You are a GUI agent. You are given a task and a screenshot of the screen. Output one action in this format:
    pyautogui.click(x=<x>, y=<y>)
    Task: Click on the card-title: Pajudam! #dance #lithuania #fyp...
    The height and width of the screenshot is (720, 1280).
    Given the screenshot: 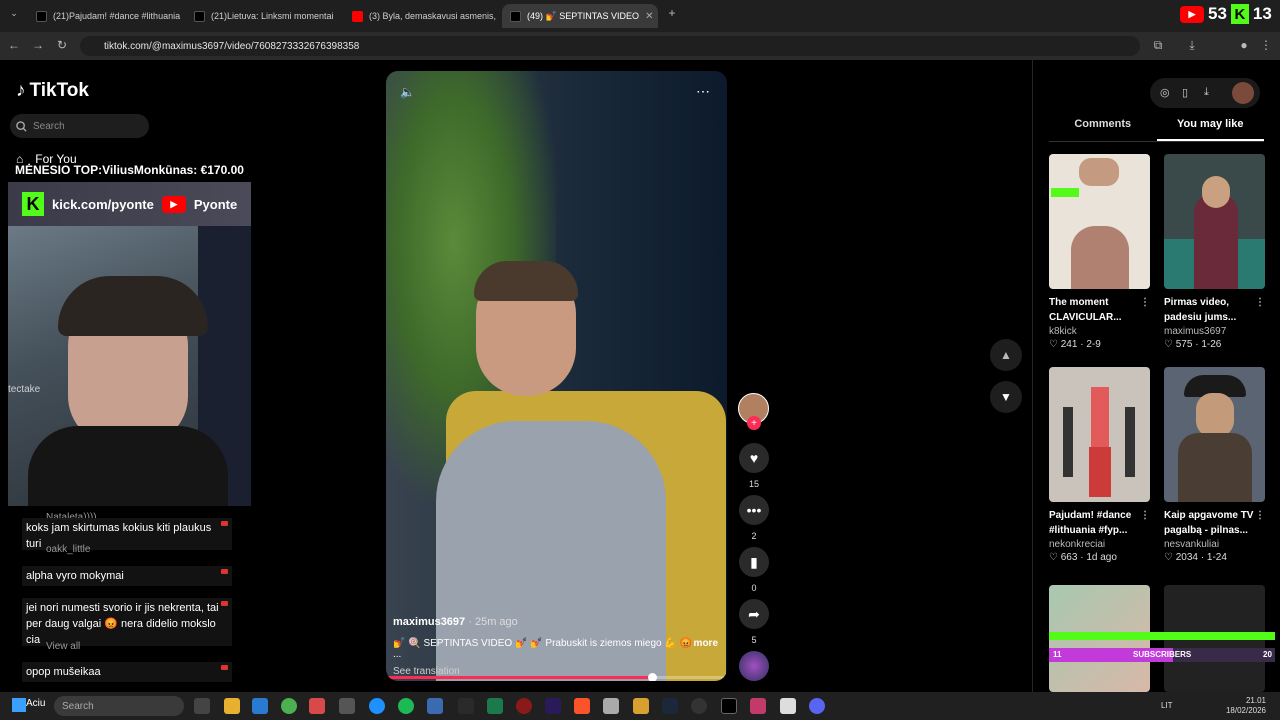 What is the action you would take?
    pyautogui.click(x=1090, y=523)
    